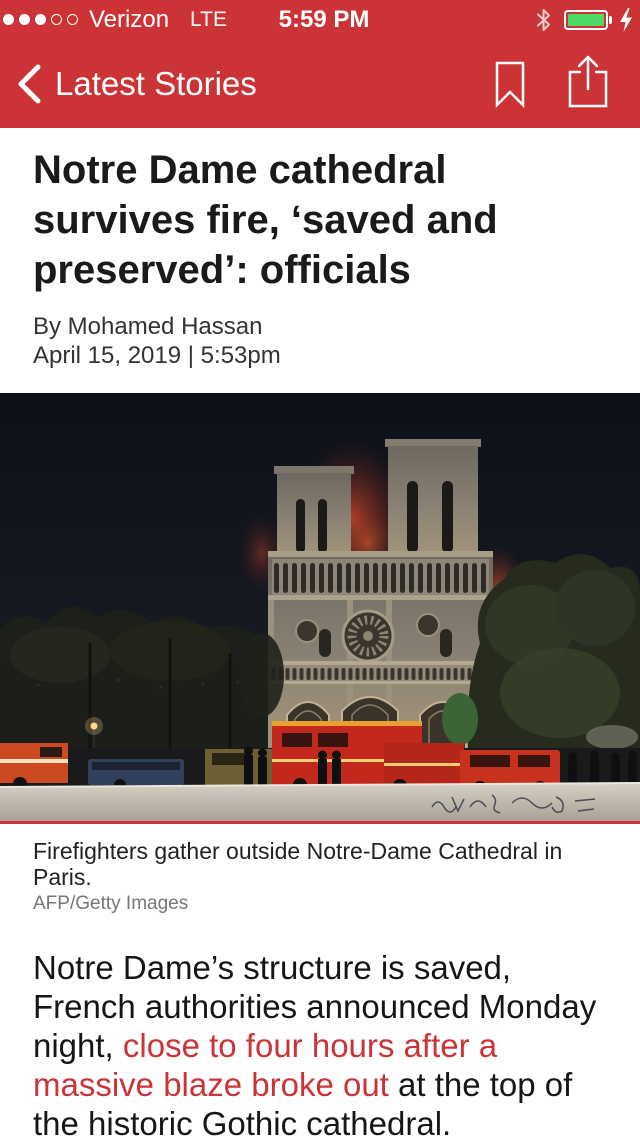  What do you see at coordinates (588, 81) in the screenshot?
I see `share-icon` at bounding box center [588, 81].